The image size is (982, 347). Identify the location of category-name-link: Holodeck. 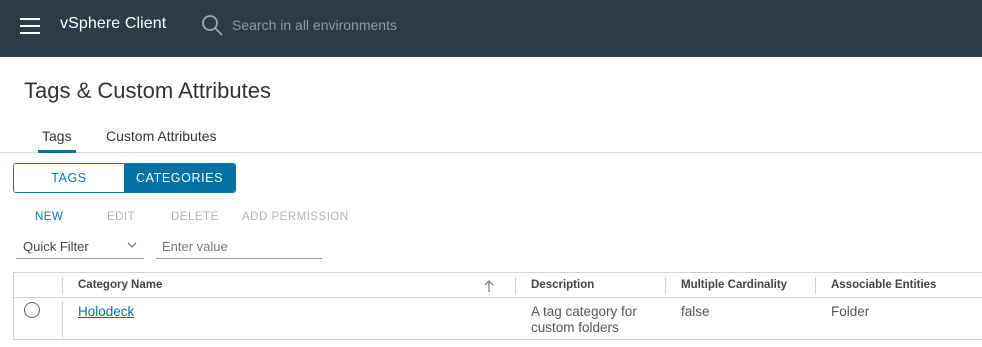
(106, 311).